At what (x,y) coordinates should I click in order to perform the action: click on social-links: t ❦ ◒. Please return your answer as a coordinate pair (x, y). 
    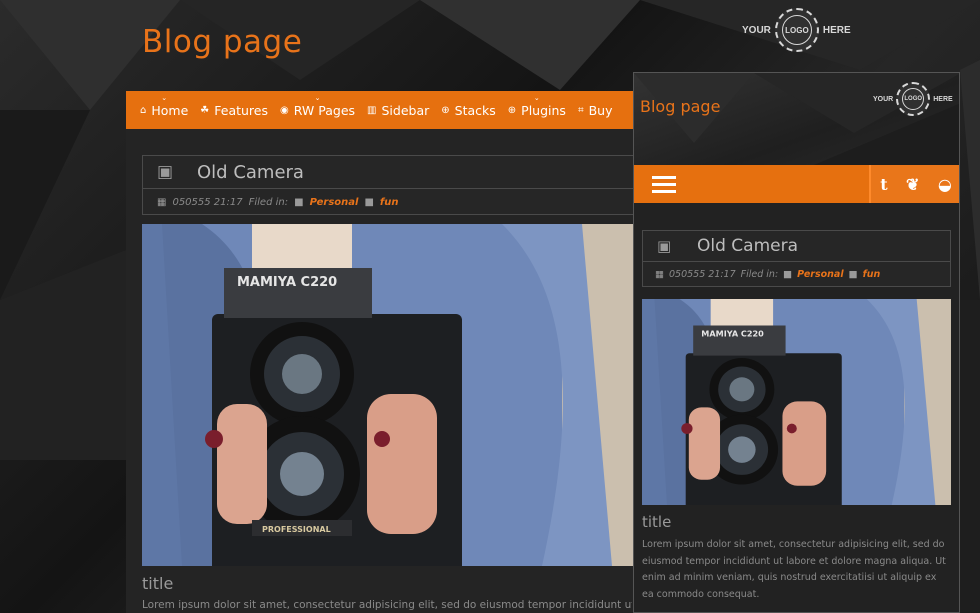
    Looking at the image, I should click on (914, 184).